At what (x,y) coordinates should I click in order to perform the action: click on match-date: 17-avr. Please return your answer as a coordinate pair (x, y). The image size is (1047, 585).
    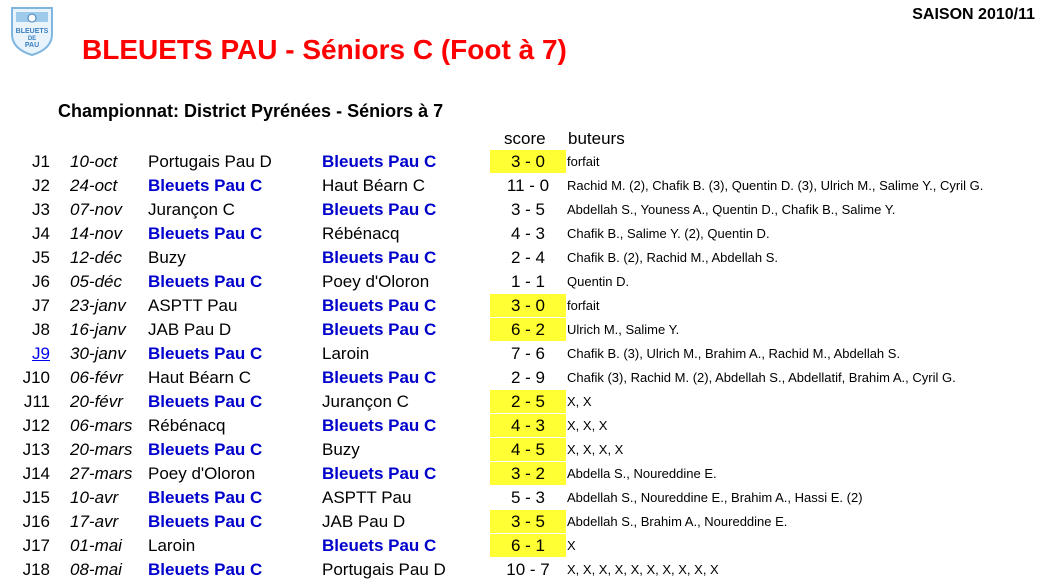
    Looking at the image, I should click on (94, 521).